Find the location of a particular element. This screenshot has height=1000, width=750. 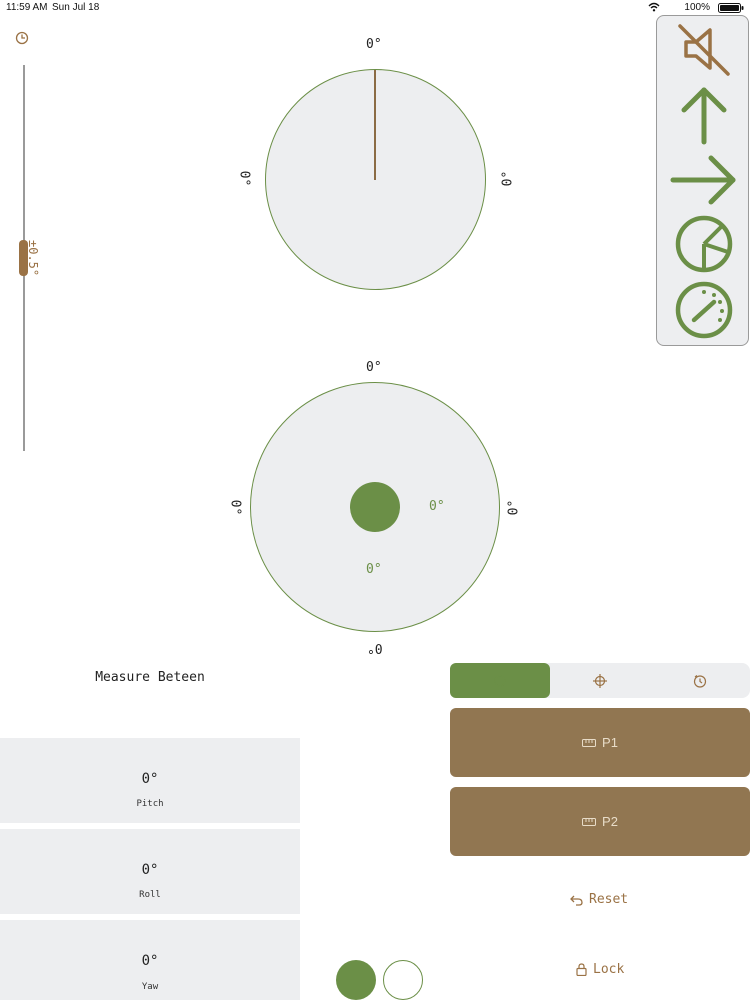

reset-label: Reset is located at coordinates (609, 899).